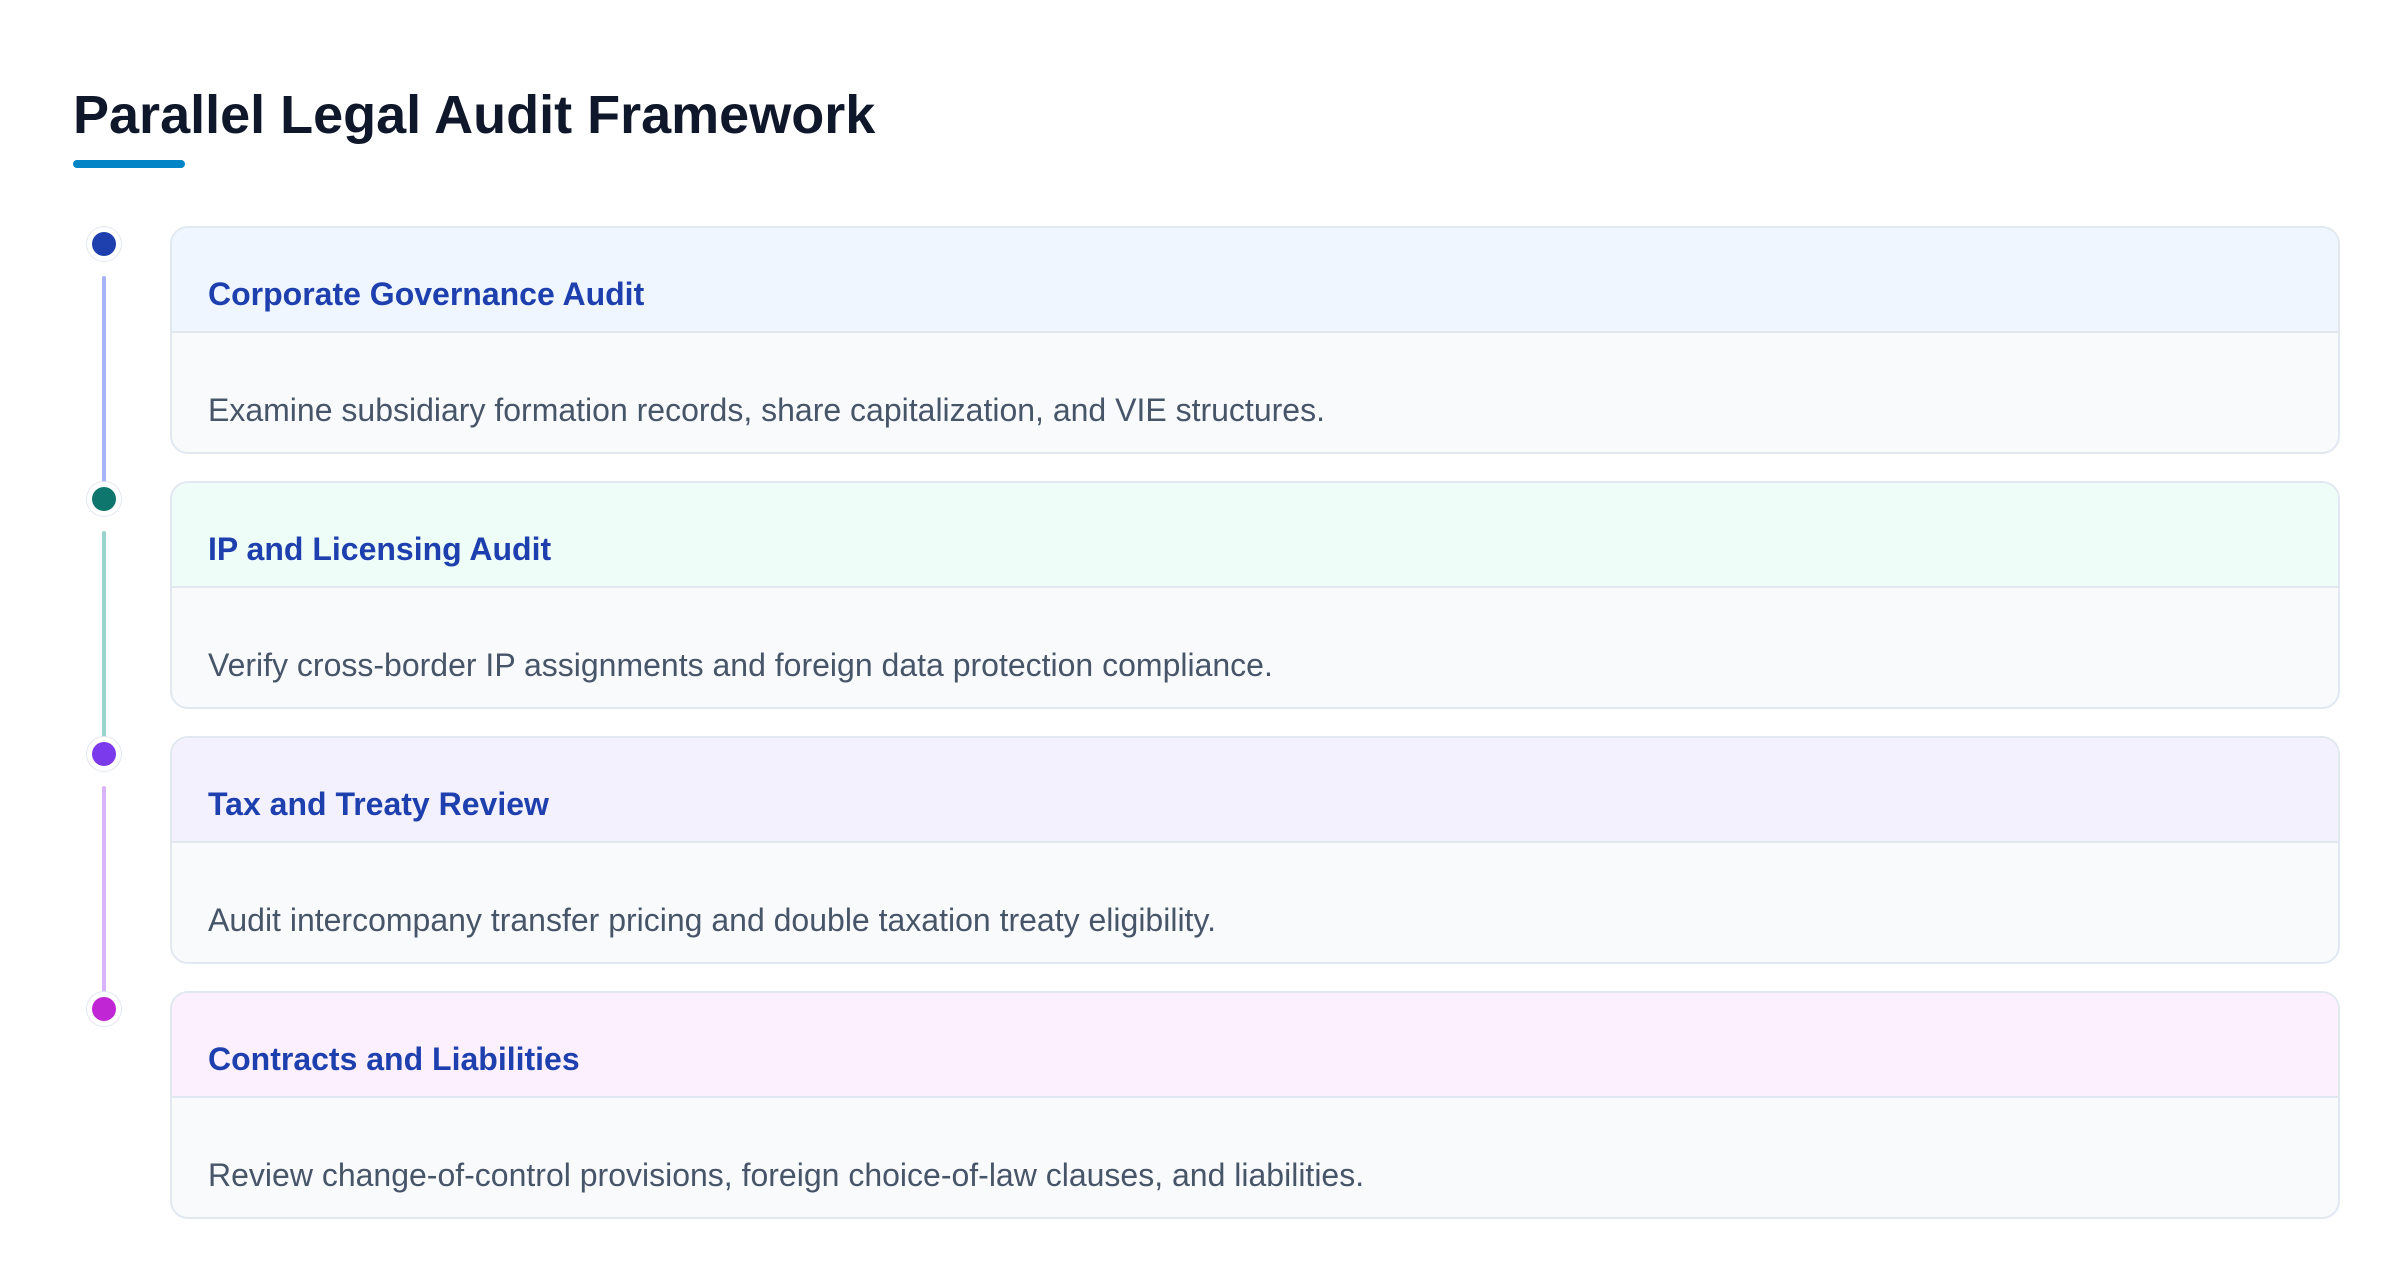 This screenshot has width=2400, height=1286. I want to click on step-card-header: IP and Licensing Audit, so click(1255, 535).